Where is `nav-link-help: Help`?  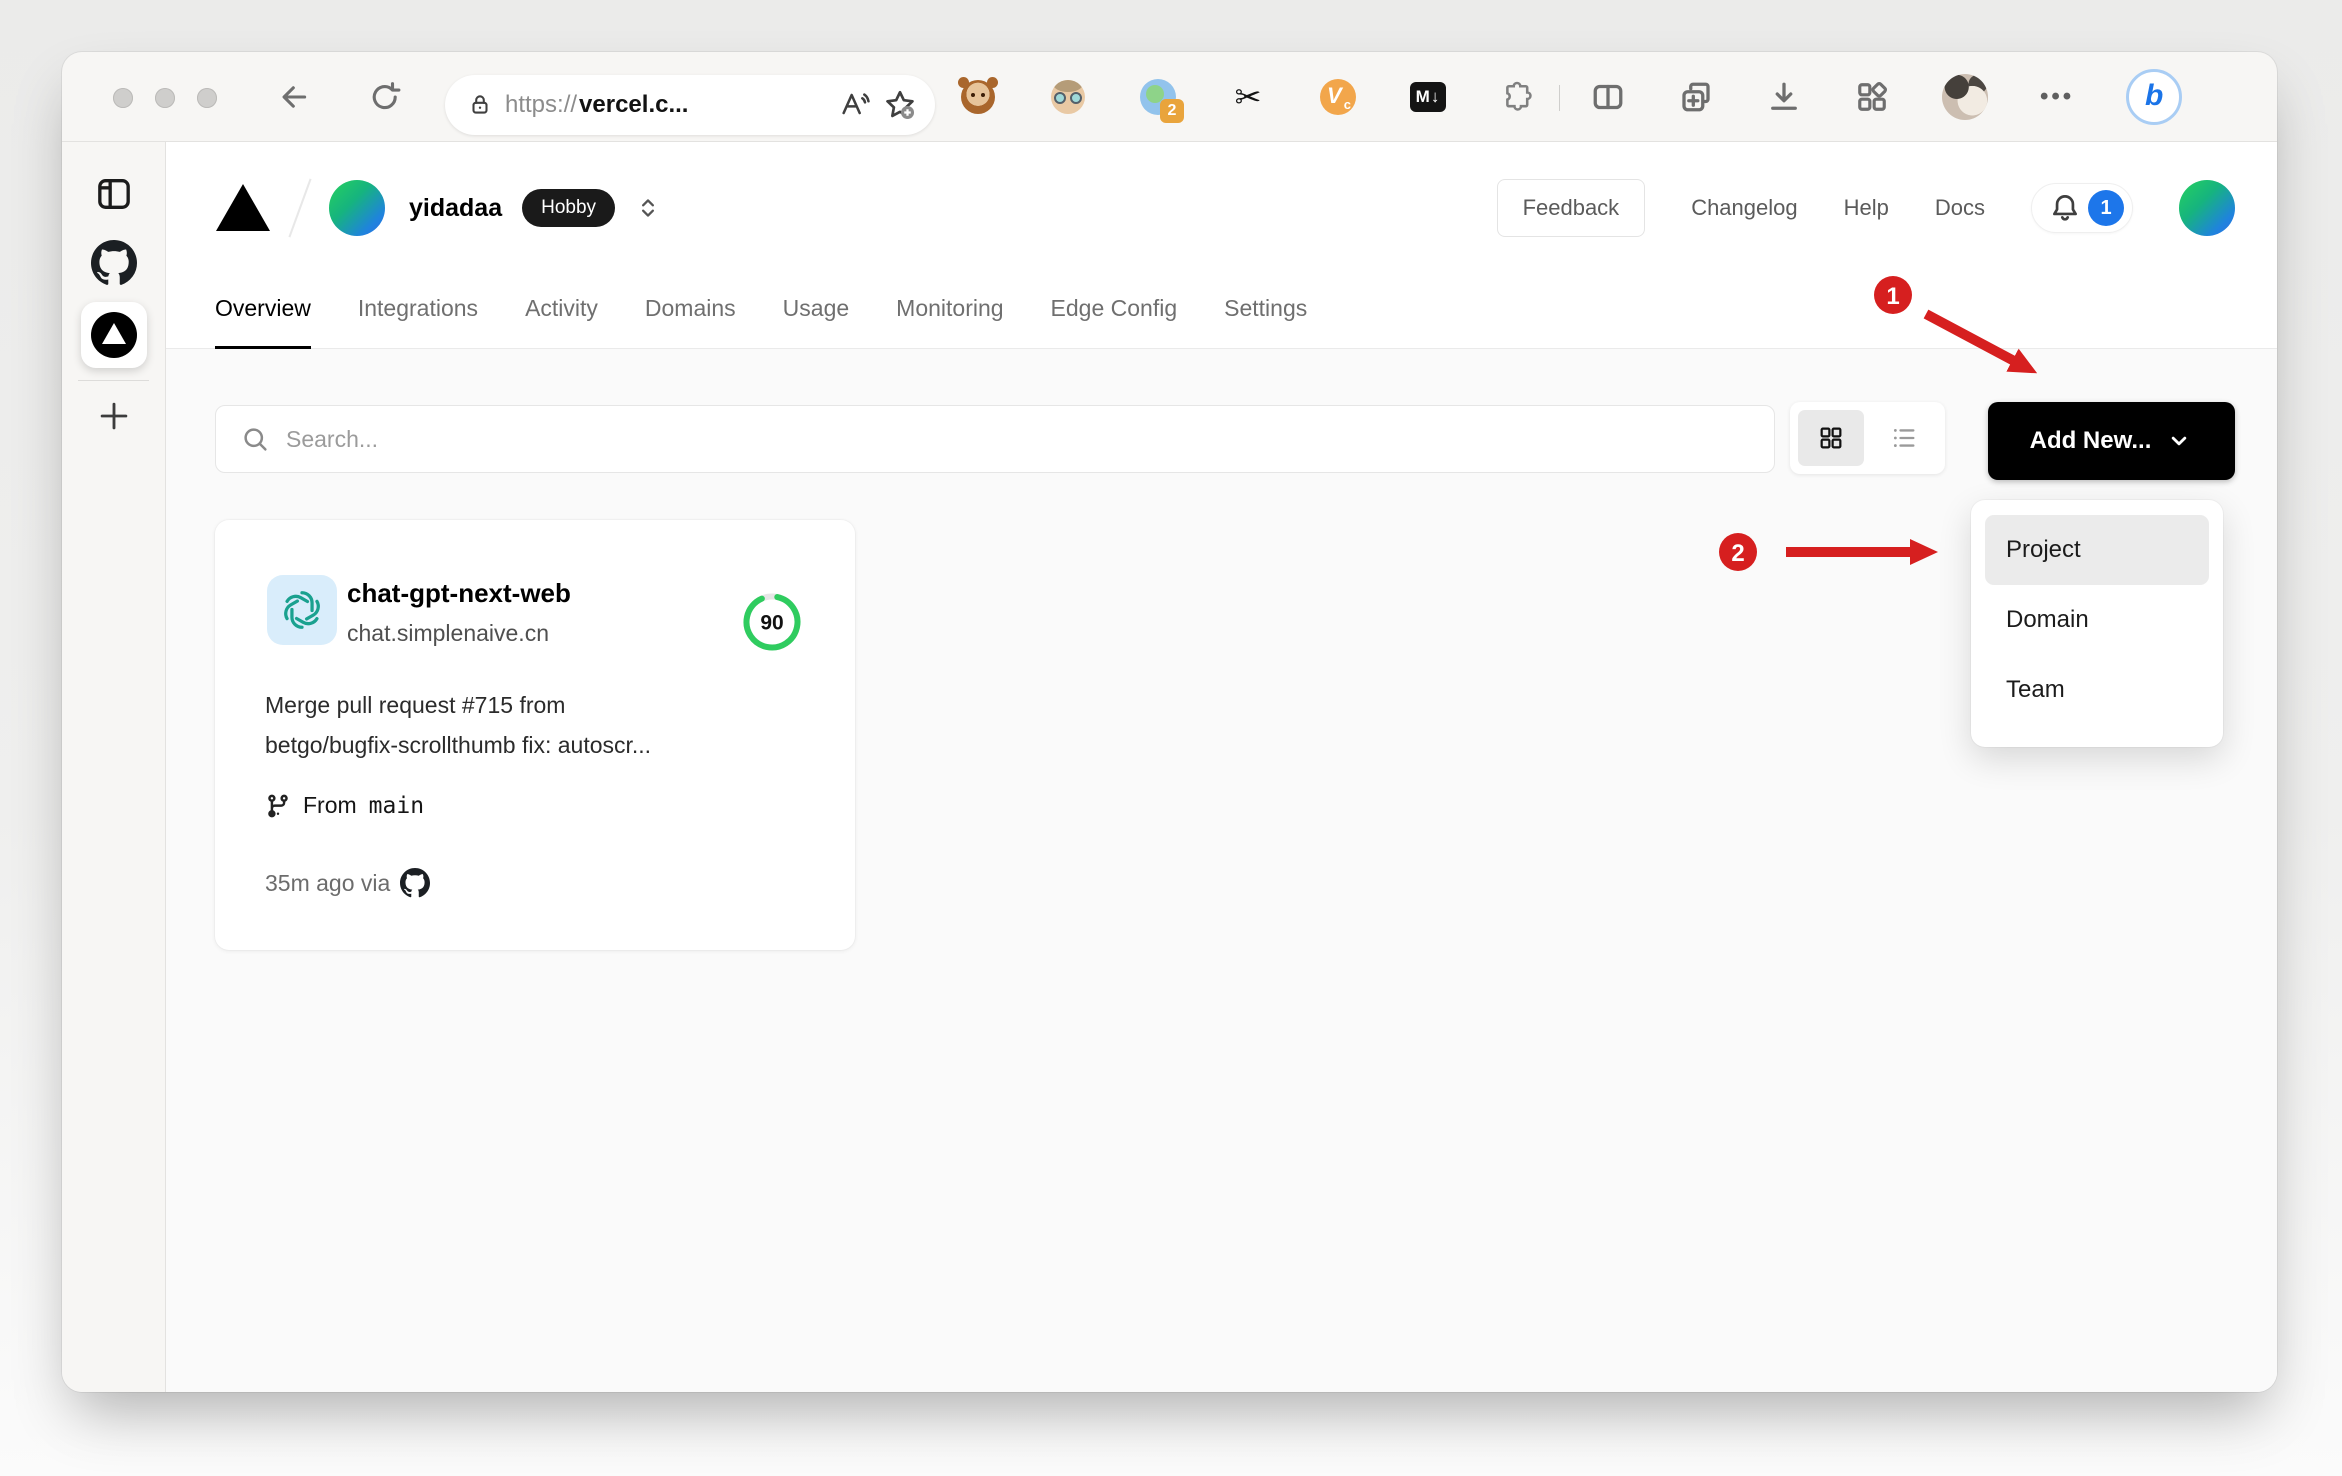
nav-link-help: Help is located at coordinates (1866, 208).